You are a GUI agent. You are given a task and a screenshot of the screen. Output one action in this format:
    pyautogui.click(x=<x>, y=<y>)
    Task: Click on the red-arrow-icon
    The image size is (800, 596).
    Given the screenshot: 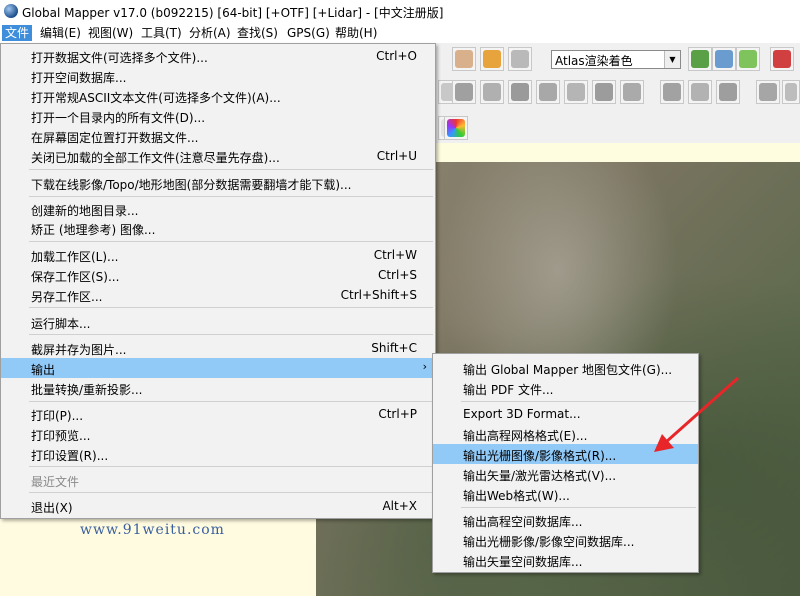 What is the action you would take?
    pyautogui.click(x=696, y=414)
    